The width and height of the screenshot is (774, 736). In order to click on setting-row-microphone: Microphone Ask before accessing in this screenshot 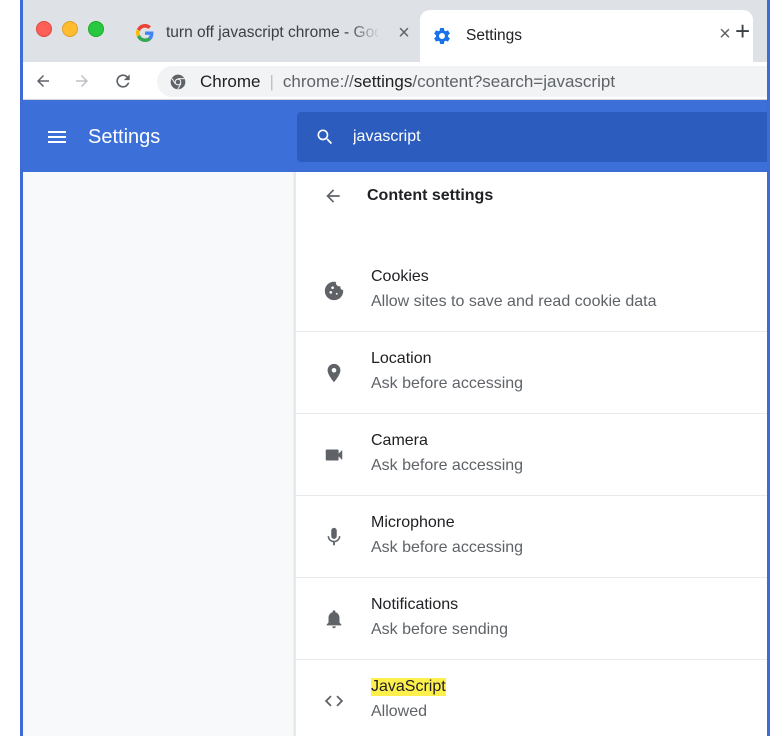, I will do `click(531, 537)`.